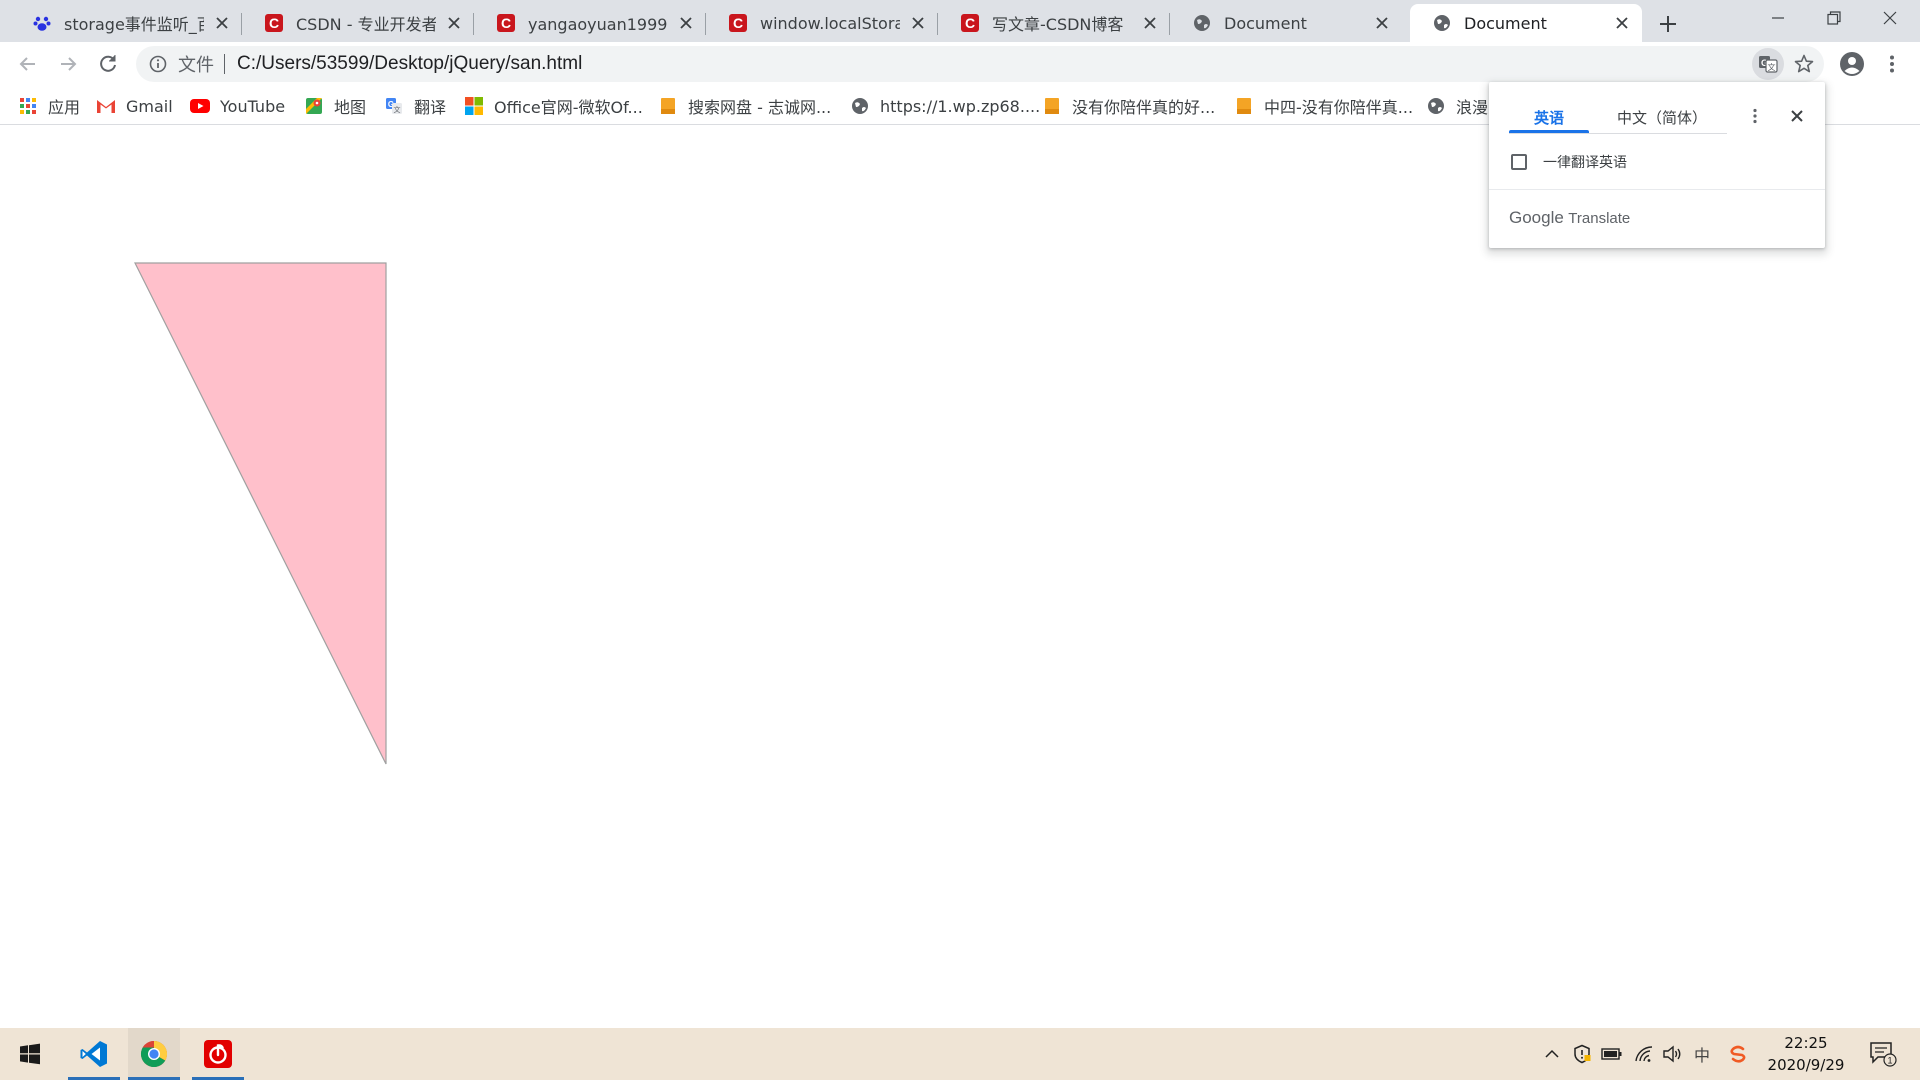 The height and width of the screenshot is (1080, 1920). I want to click on tray-wifi, so click(1644, 1054).